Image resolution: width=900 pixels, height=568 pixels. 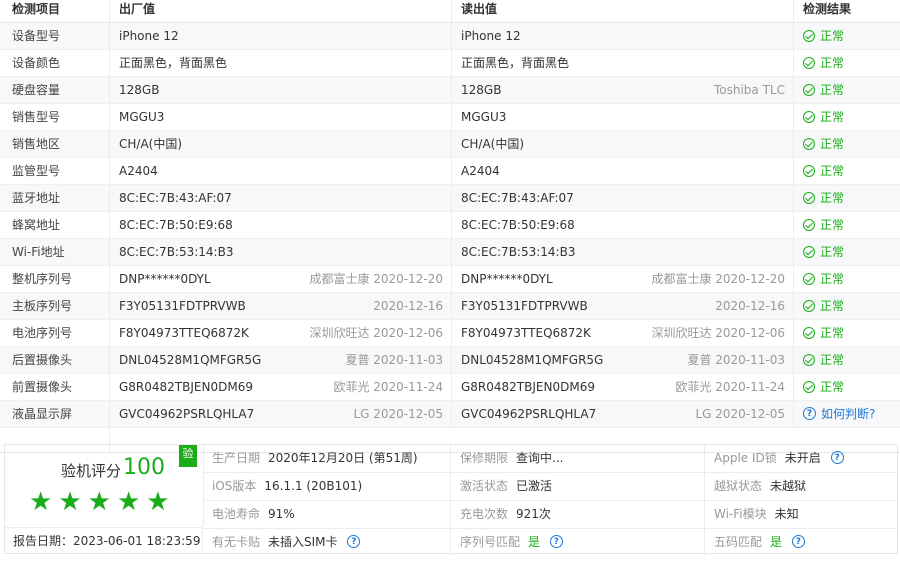 What do you see at coordinates (187, 414) in the screenshot?
I see `factory-value: GVC04962PSRLQHLA7` at bounding box center [187, 414].